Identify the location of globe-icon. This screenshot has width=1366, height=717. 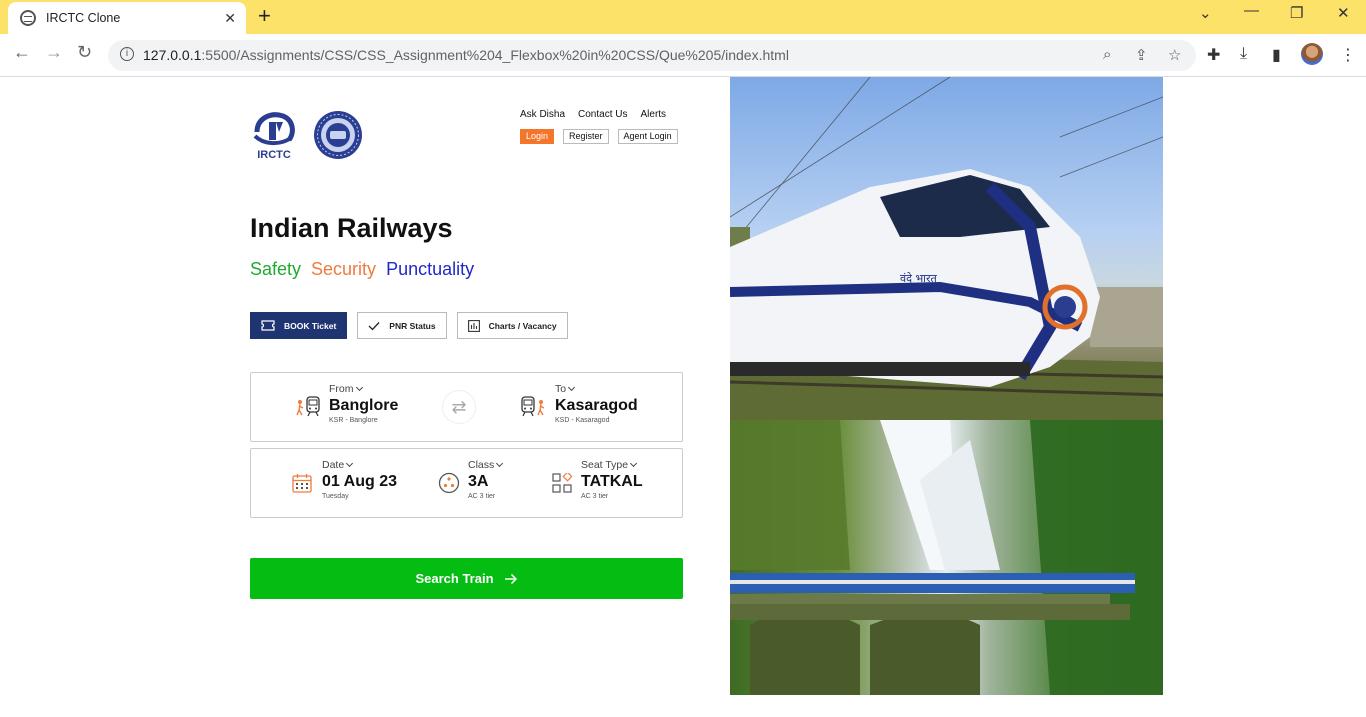
(28, 18).